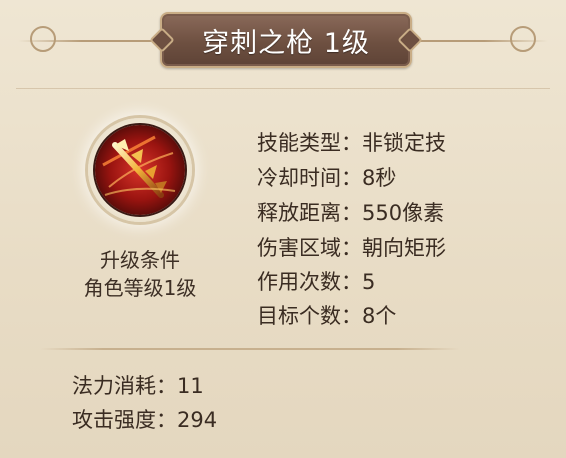  Describe the element at coordinates (309, 282) in the screenshot. I see `stat-label: 作用次数：` at that location.